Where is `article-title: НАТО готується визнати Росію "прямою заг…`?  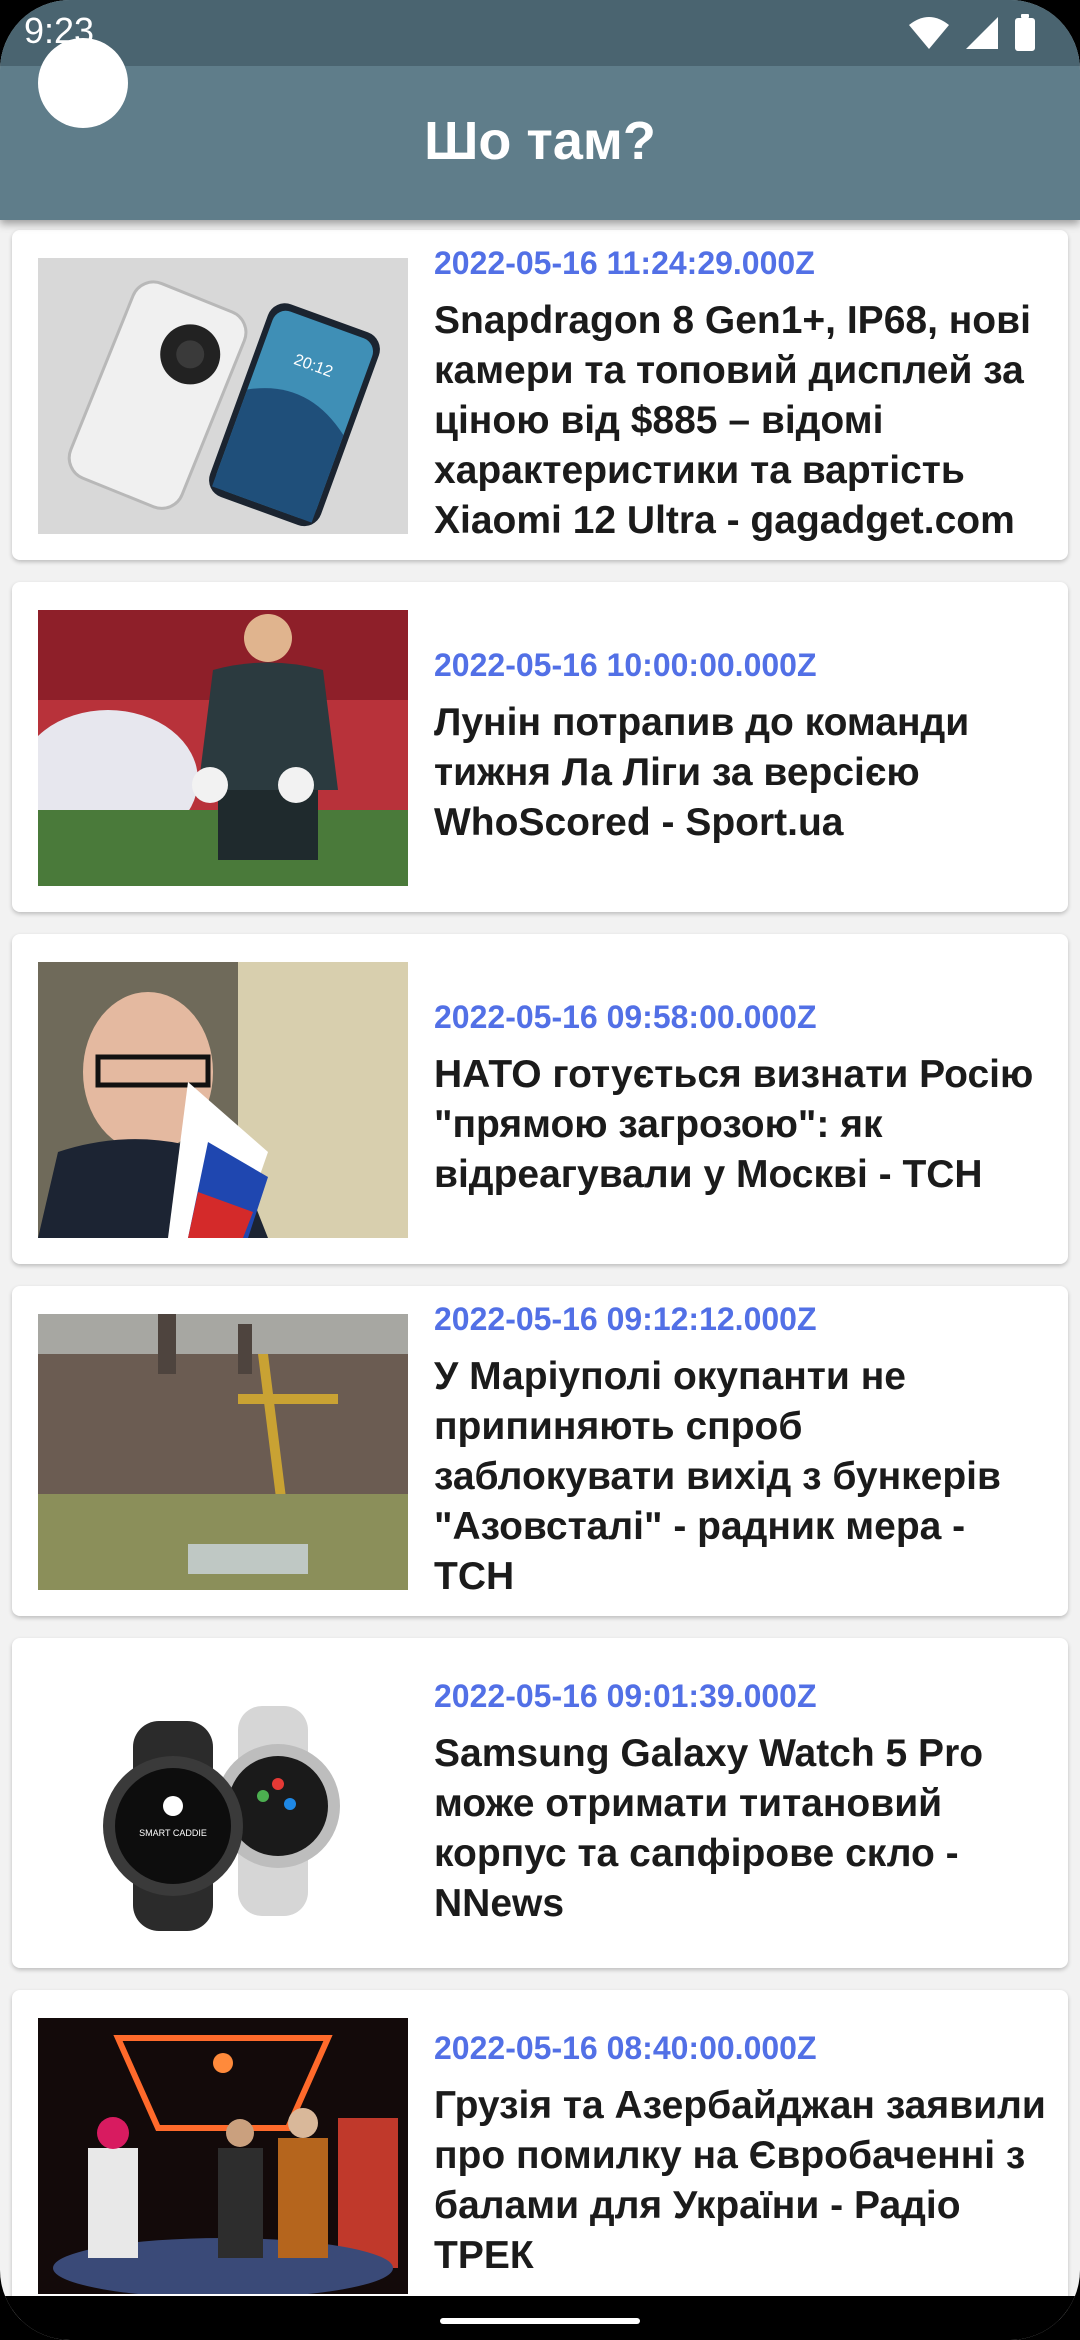
article-title: НАТО готується визнати Росію "прямою заг… is located at coordinates (744, 1125).